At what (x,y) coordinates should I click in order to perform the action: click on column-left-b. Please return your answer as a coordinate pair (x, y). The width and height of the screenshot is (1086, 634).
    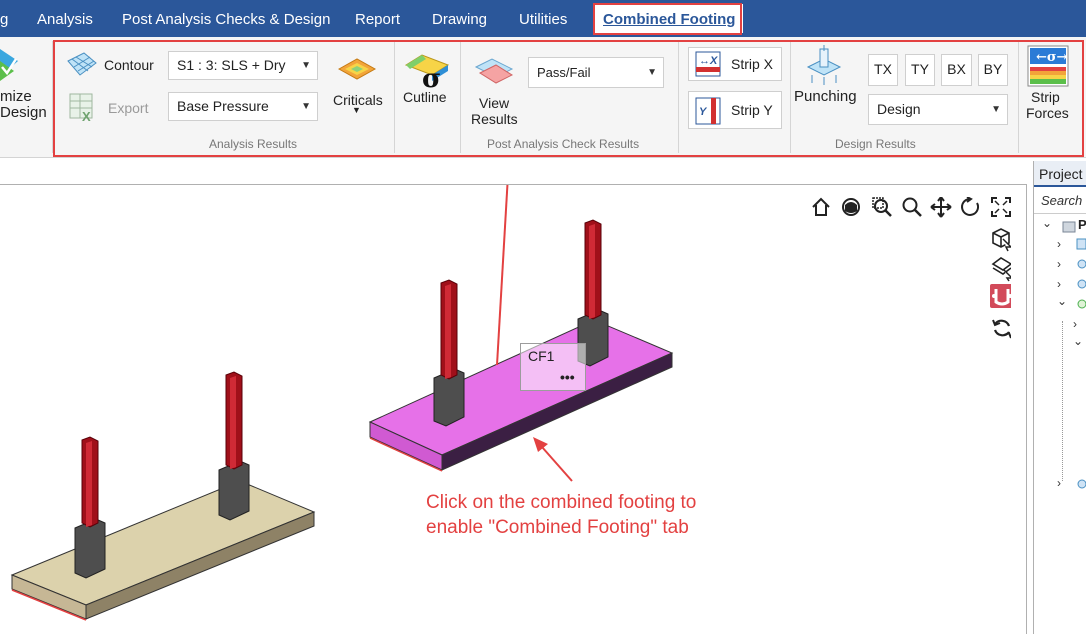
    Looking at the image, I should click on (234, 446).